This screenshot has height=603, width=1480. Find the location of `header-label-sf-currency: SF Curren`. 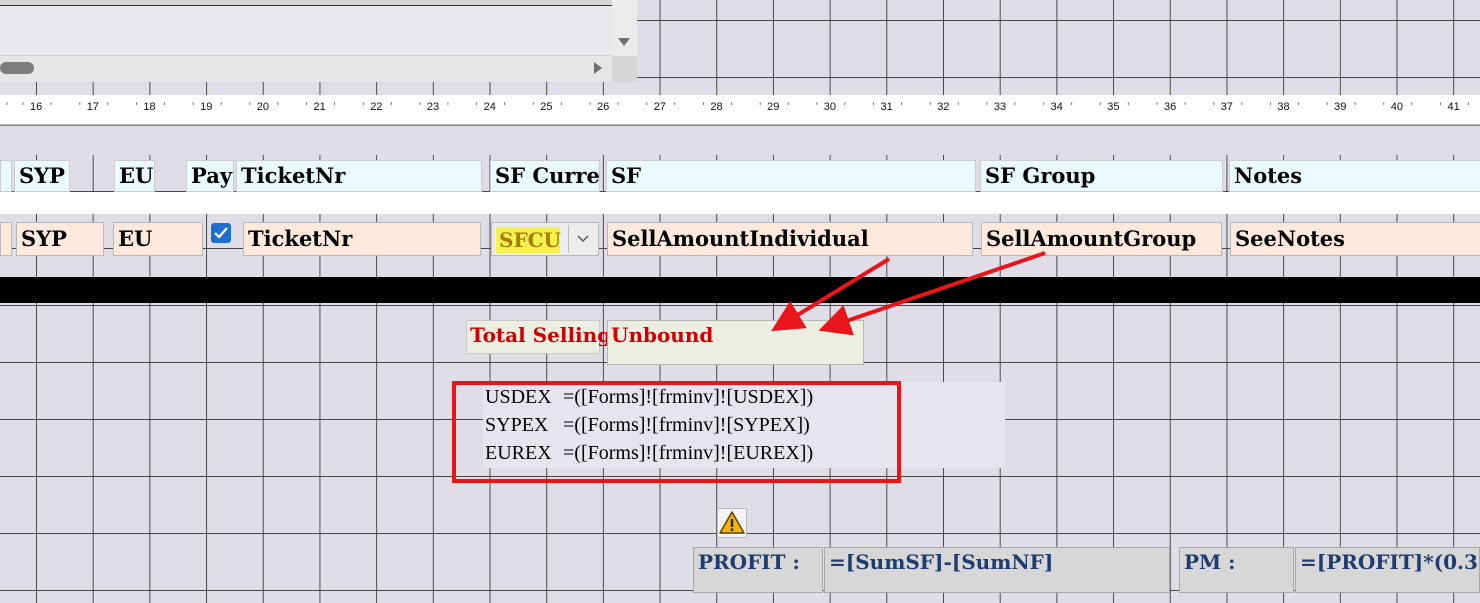

header-label-sf-currency: SF Curren is located at coordinates (545, 176).